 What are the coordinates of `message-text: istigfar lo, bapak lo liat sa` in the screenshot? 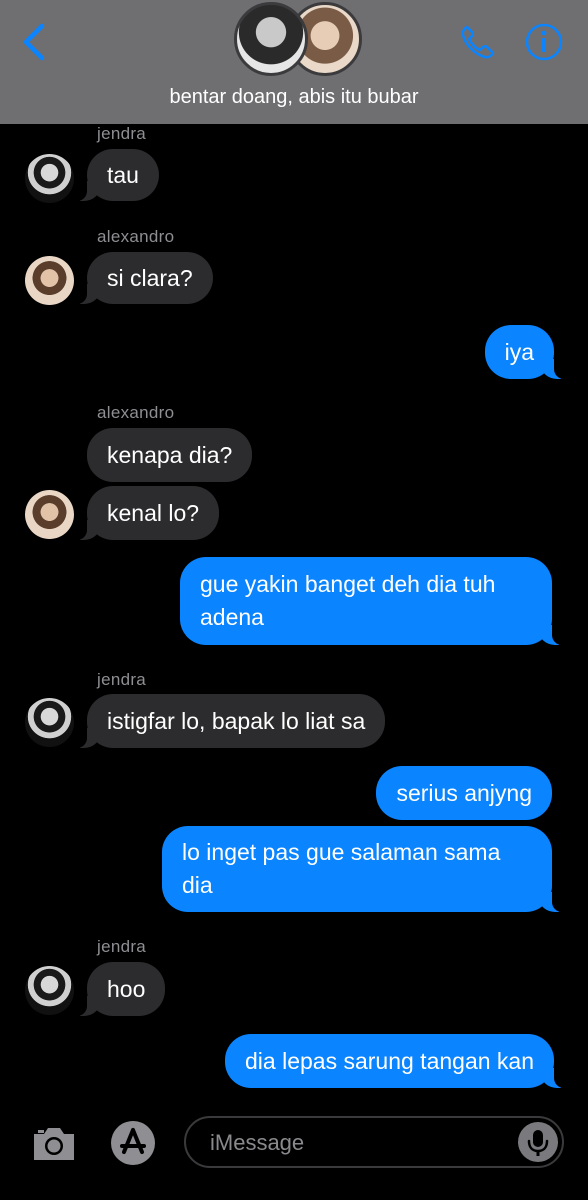 It's located at (236, 720).